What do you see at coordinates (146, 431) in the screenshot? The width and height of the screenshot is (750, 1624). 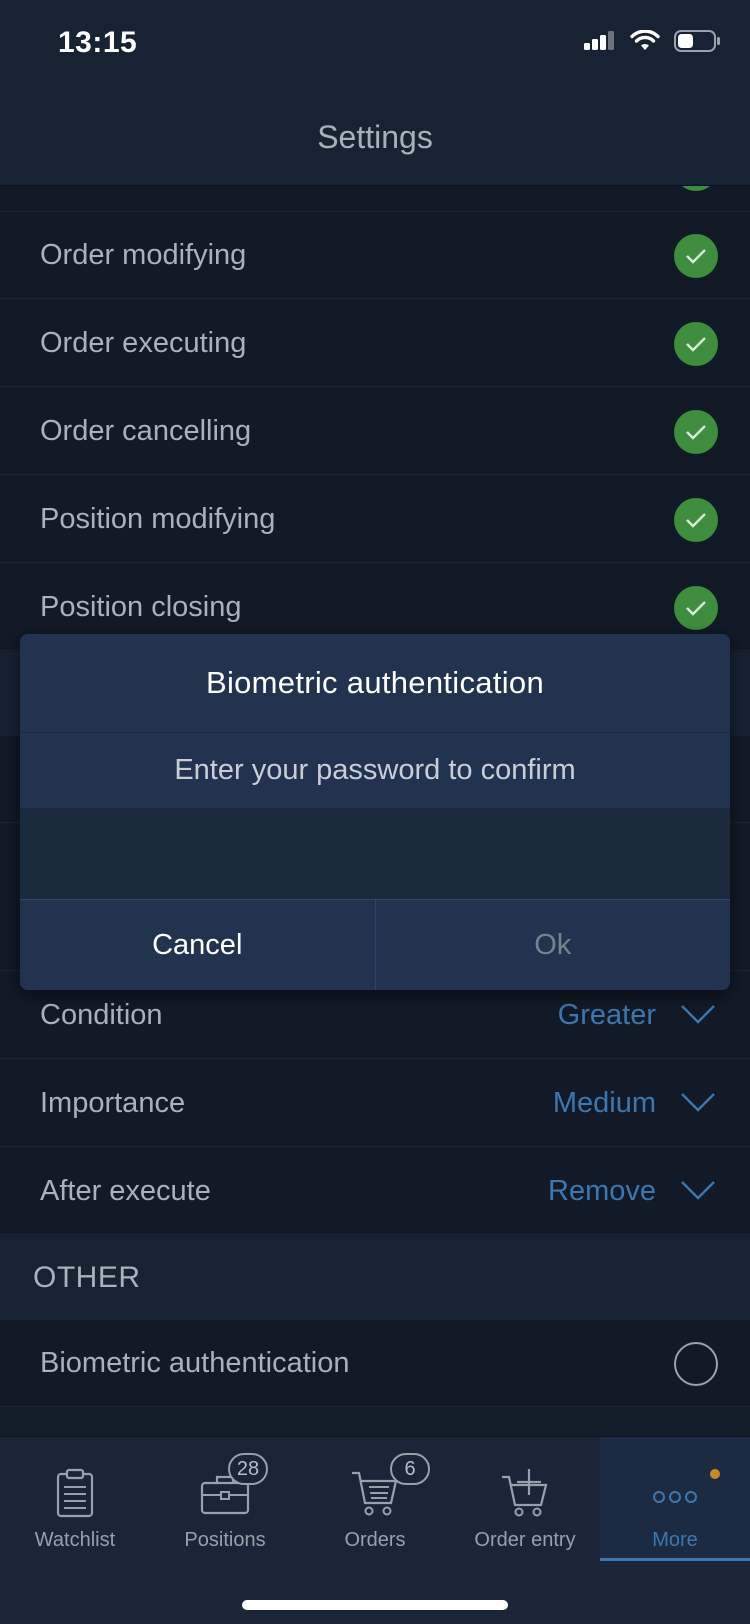 I see `row-label: Order cancelling` at bounding box center [146, 431].